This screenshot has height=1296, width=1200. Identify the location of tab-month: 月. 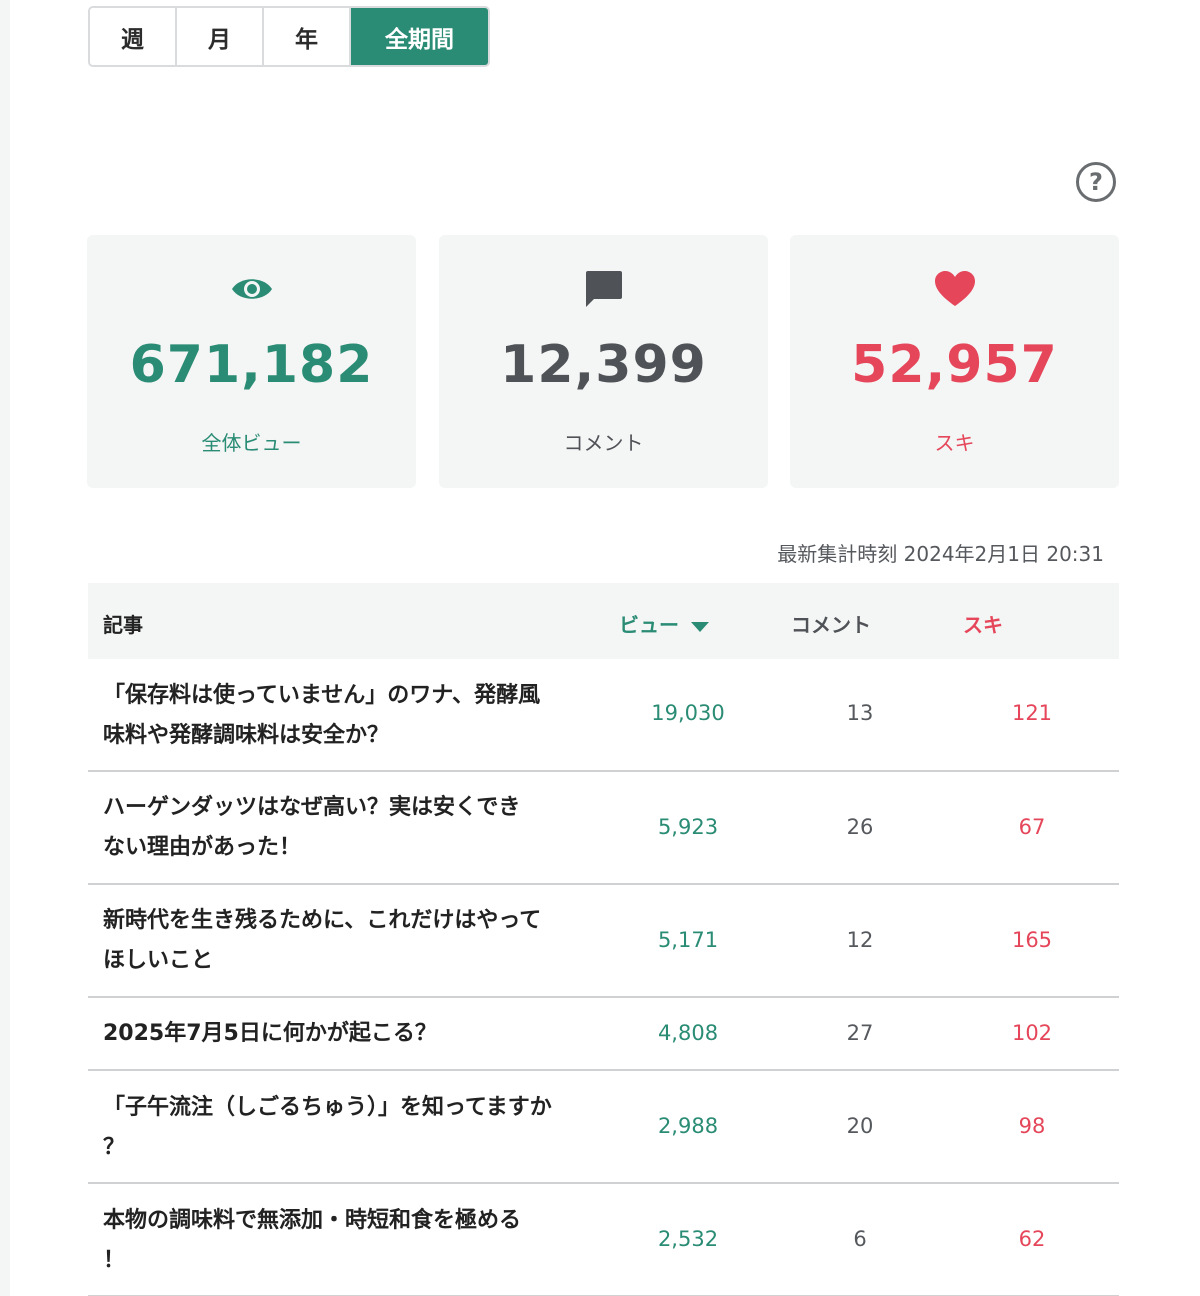
(220, 36).